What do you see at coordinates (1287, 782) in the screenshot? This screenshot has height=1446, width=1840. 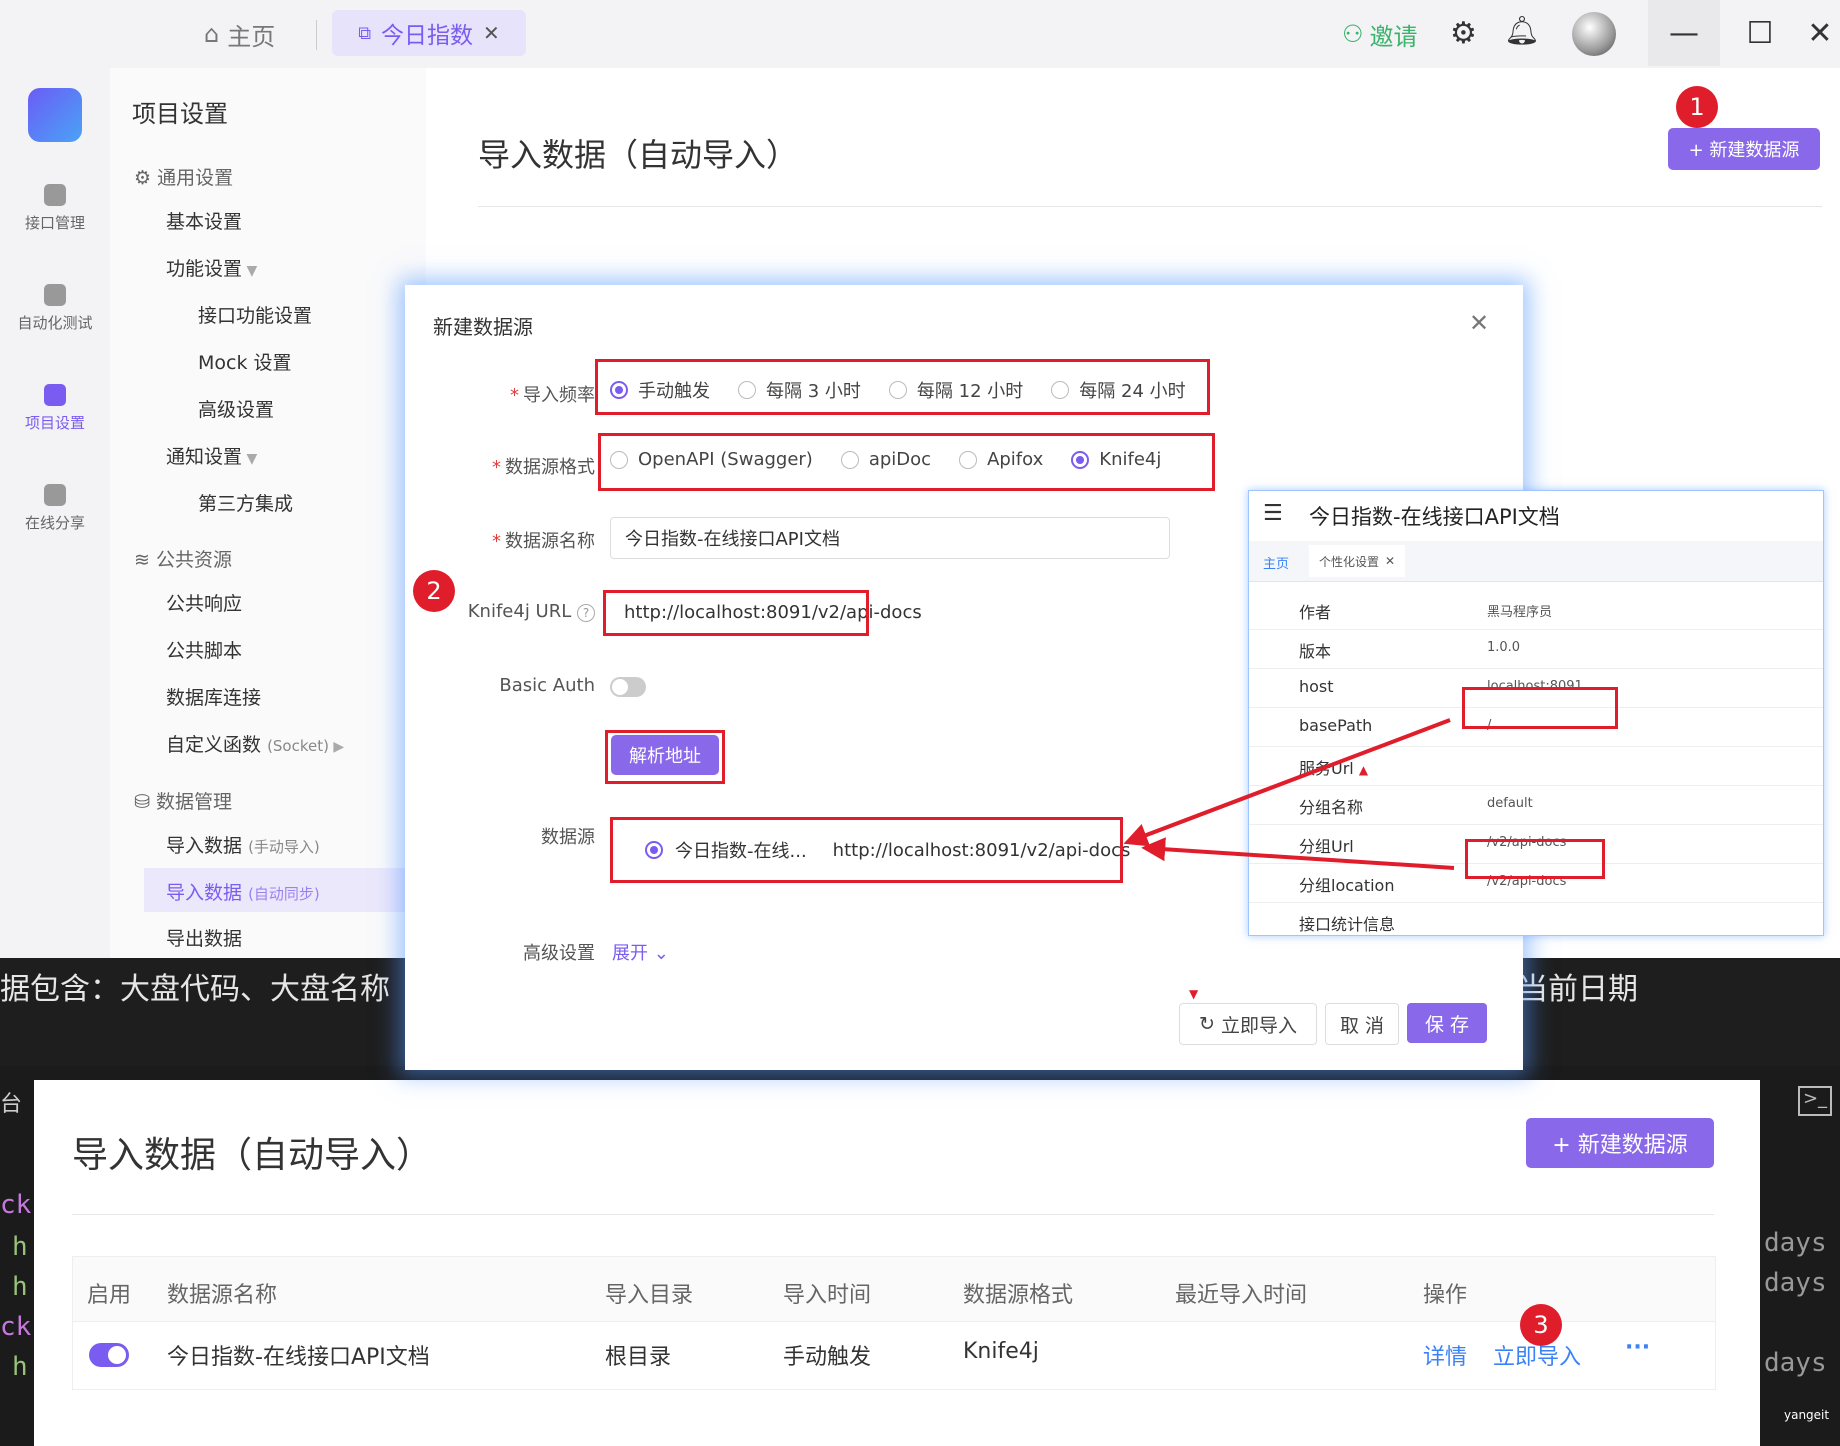 I see `arrow-host` at bounding box center [1287, 782].